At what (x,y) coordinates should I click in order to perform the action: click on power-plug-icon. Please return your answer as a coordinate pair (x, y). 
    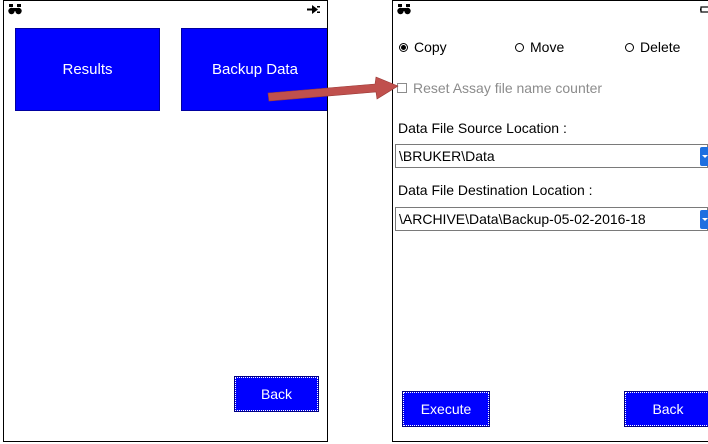
    Looking at the image, I should click on (314, 9).